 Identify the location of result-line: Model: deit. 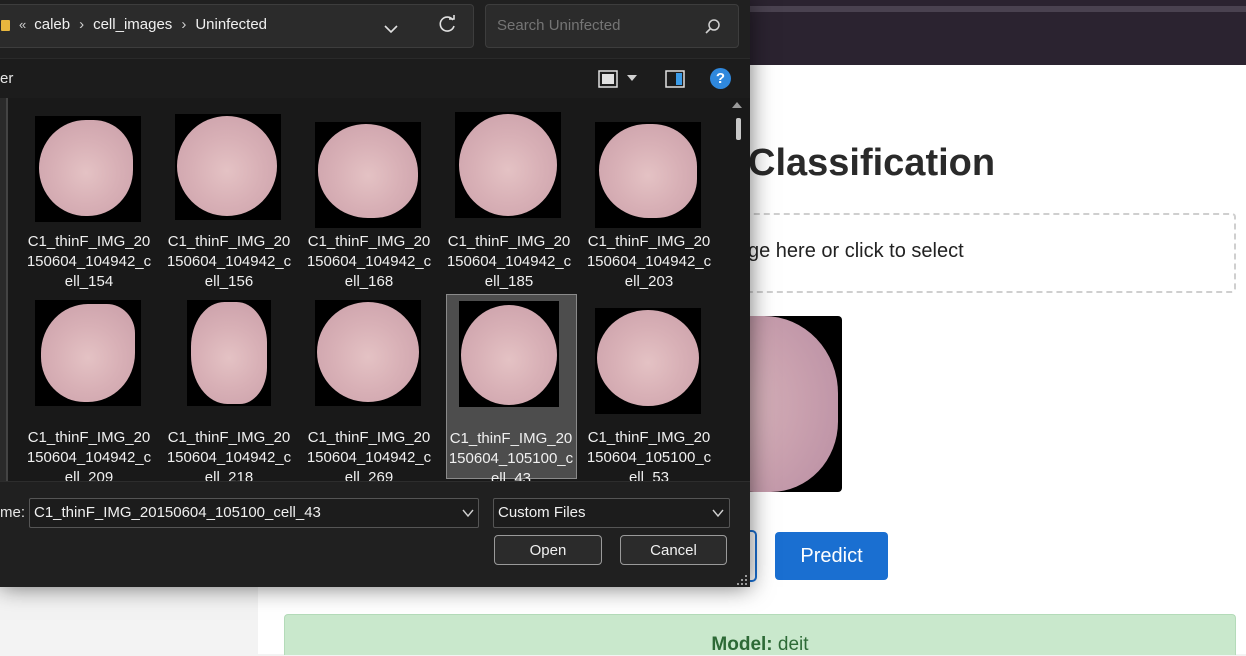
(760, 645).